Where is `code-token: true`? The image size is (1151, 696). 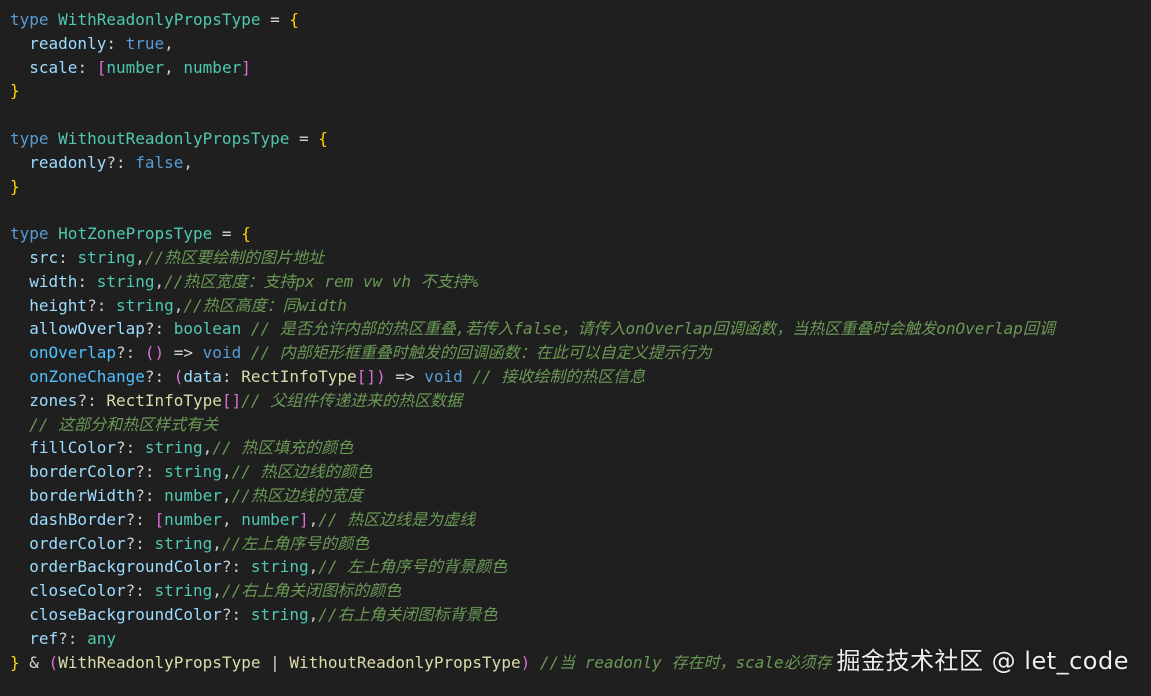 code-token: true is located at coordinates (145, 43).